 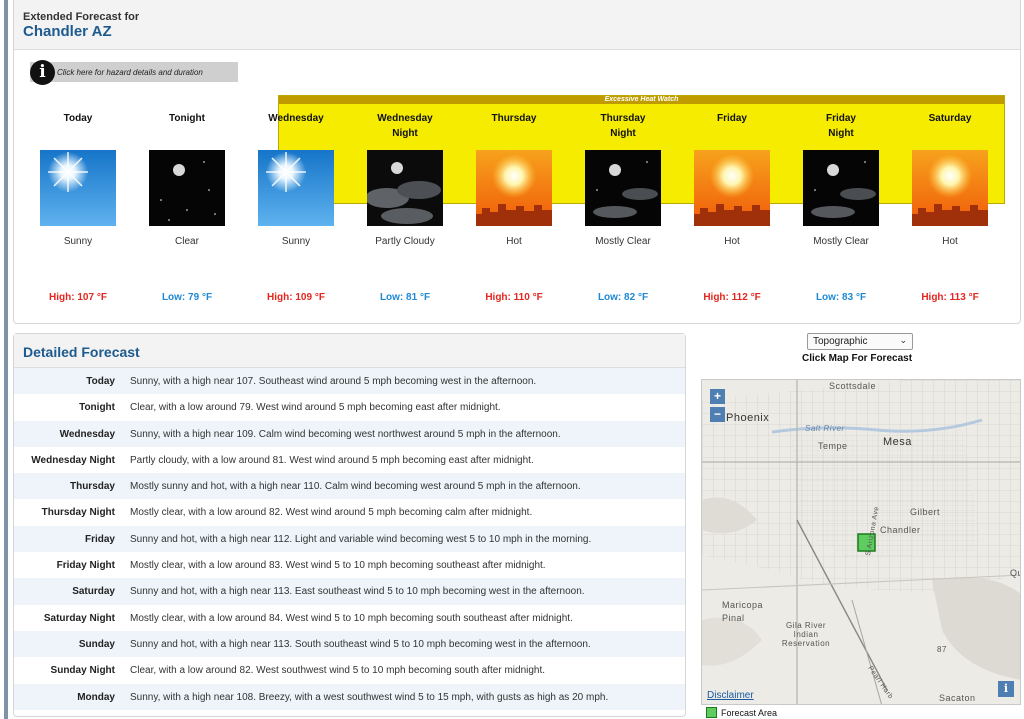 What do you see at coordinates (957, 698) in the screenshot?
I see `map-label-sacaton: Sacaton` at bounding box center [957, 698].